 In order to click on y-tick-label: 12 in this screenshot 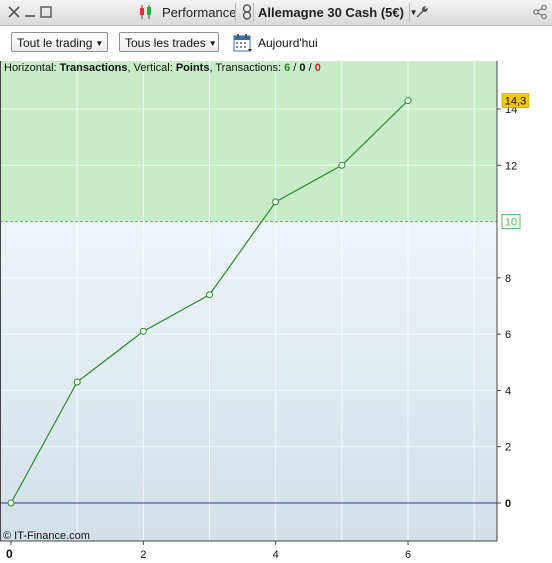, I will do `click(511, 166)`.